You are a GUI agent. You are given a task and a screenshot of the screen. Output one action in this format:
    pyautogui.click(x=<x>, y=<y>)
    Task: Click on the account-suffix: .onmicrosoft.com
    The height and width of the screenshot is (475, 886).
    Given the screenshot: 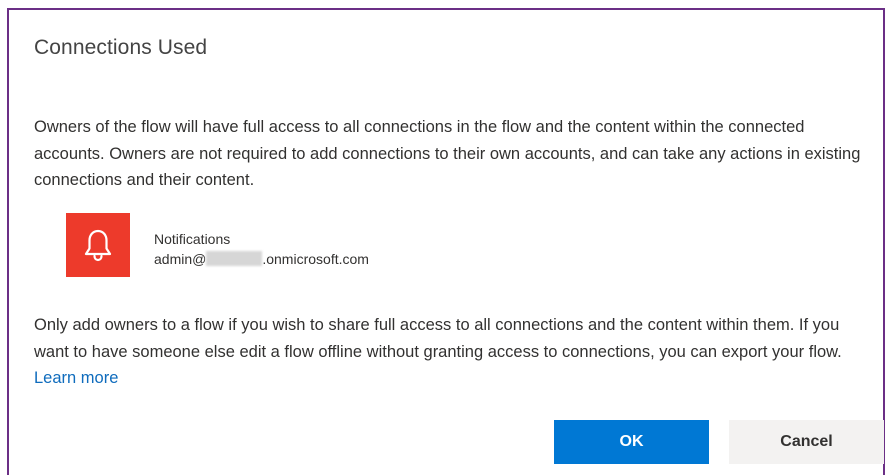 What is the action you would take?
    pyautogui.click(x=315, y=259)
    